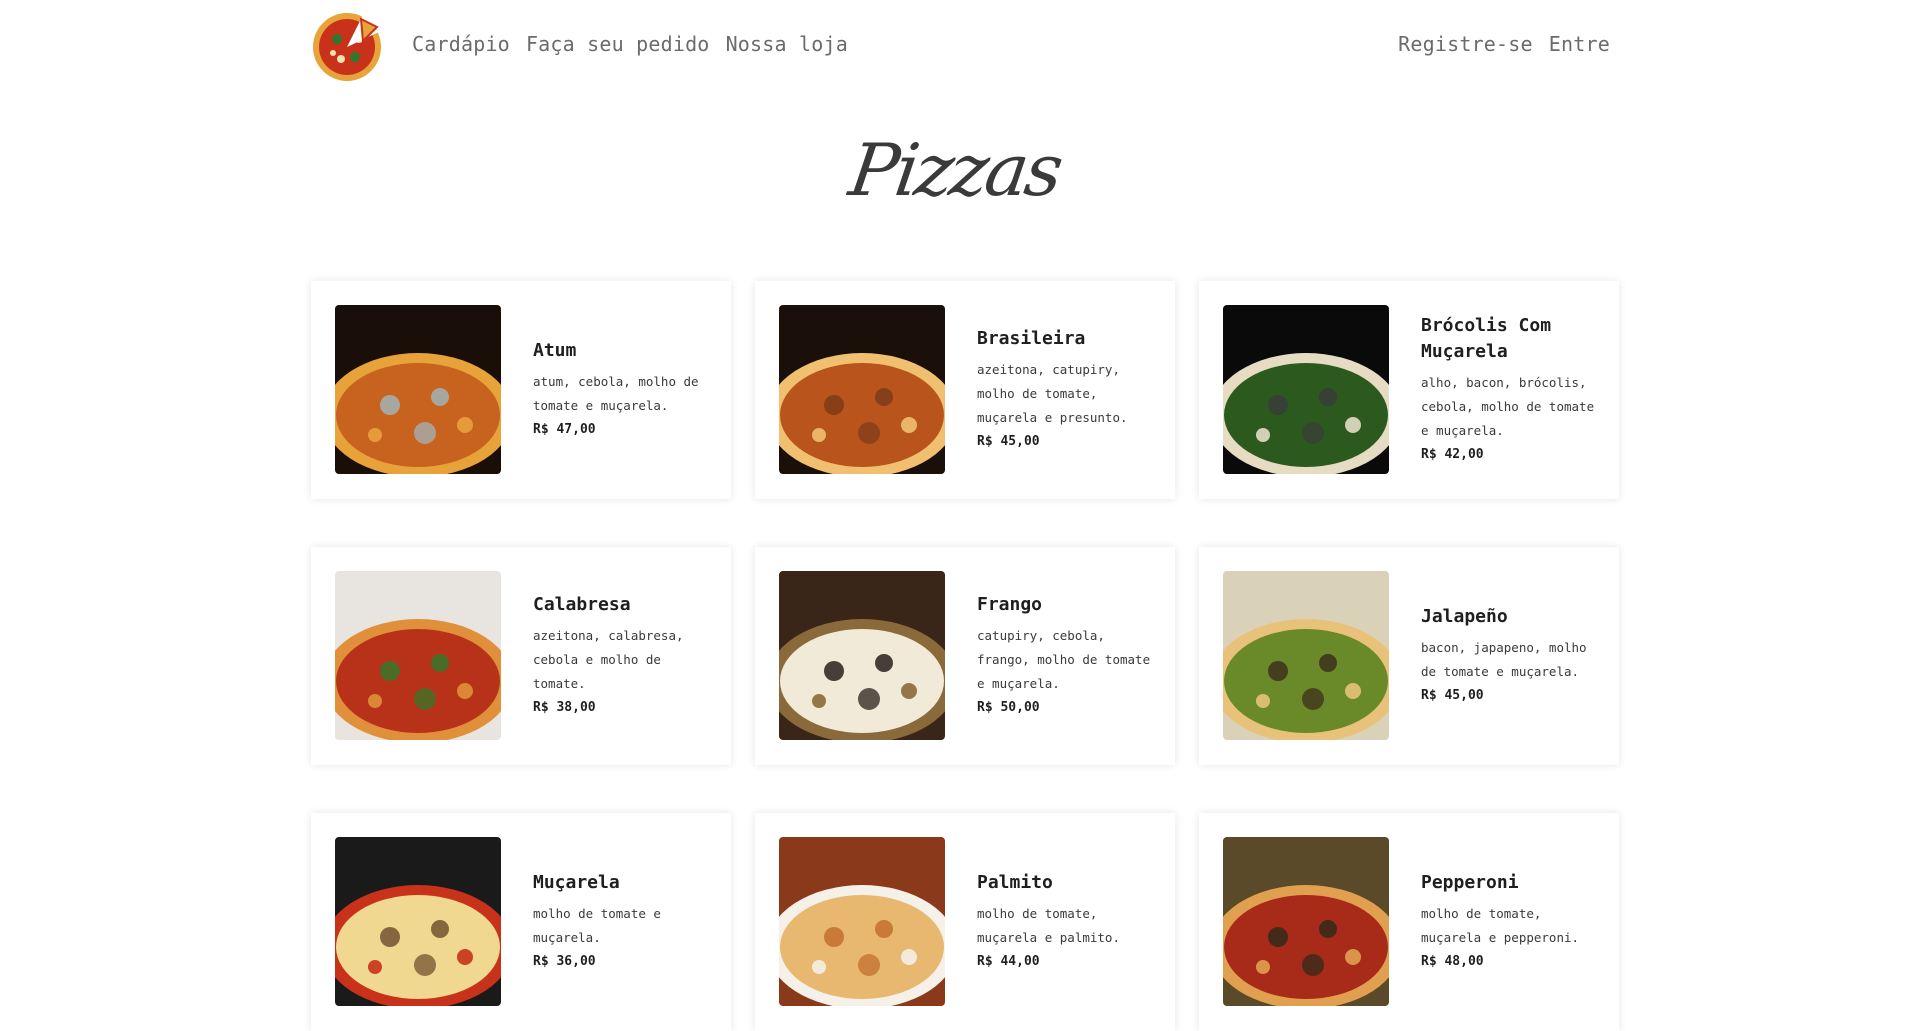 The image size is (1910, 1031). Describe the element at coordinates (576, 882) in the screenshot. I see `pizza-name: Muçarela` at that location.